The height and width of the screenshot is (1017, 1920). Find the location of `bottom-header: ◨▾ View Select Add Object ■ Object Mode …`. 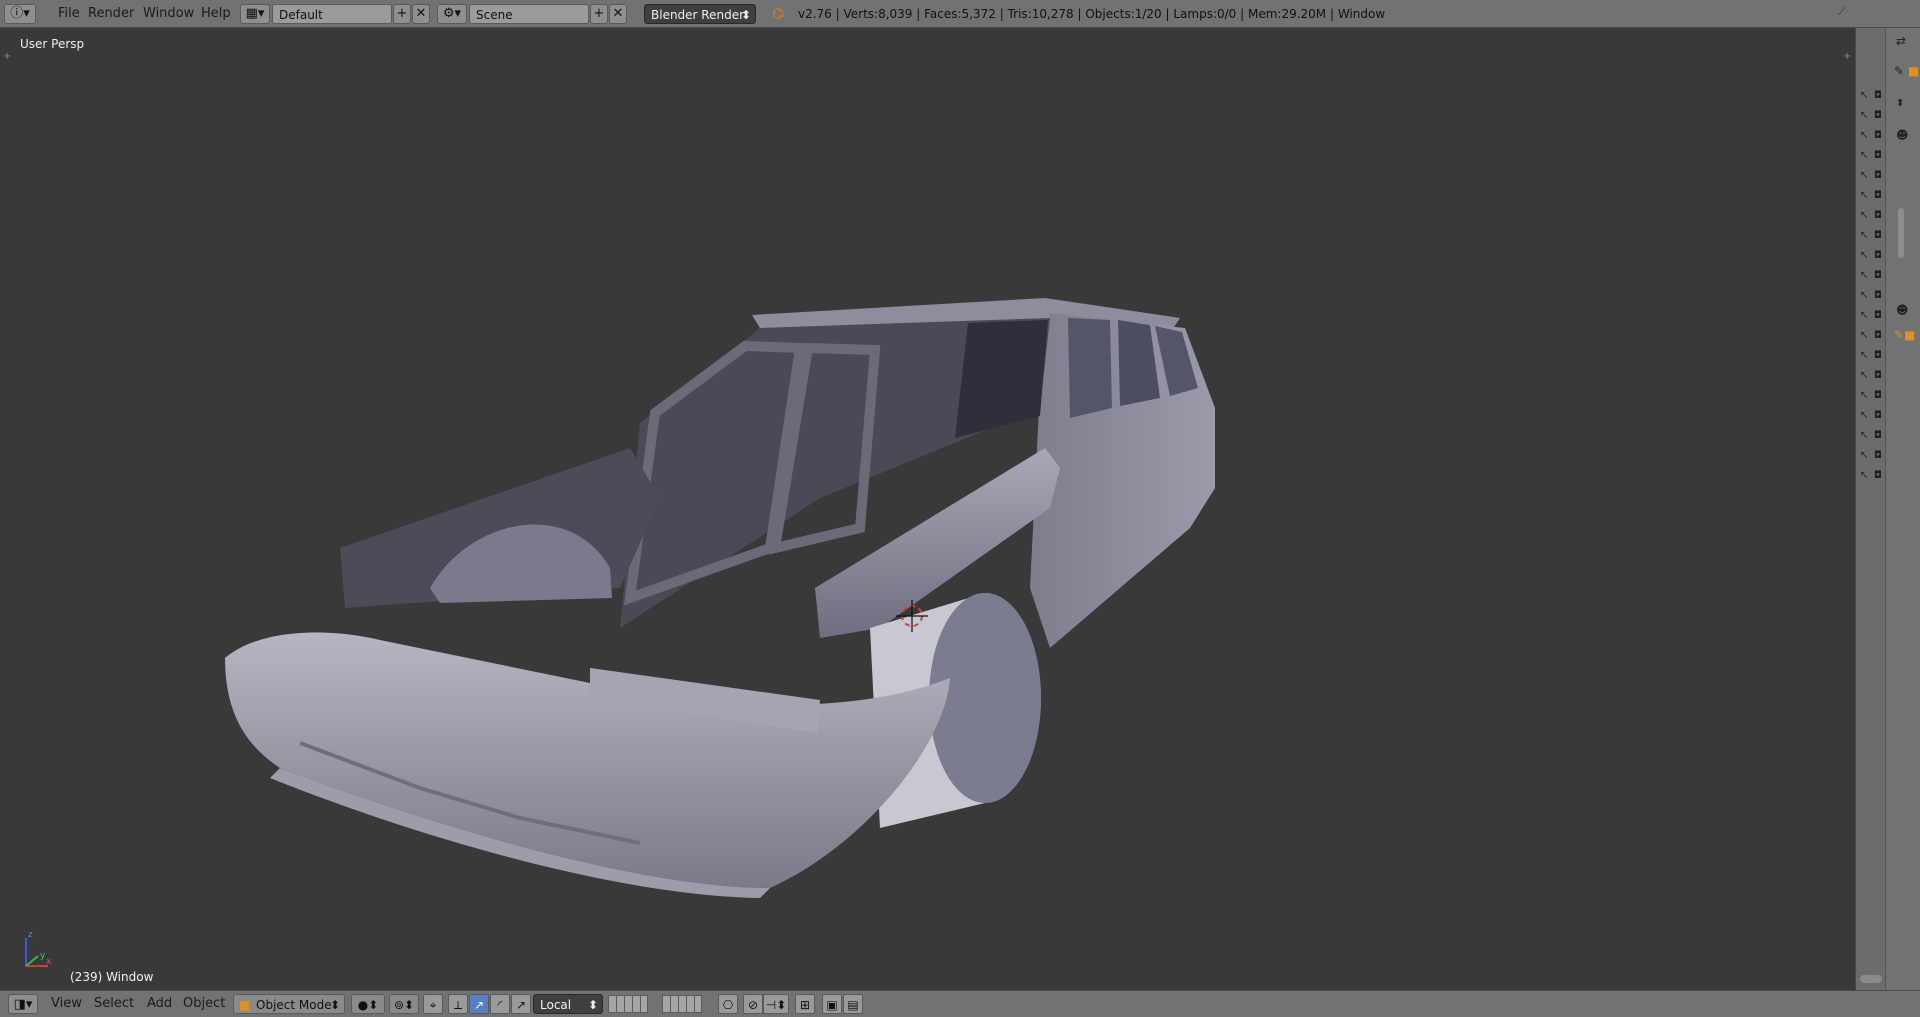

bottom-header: ◨▾ View Select Add Object ■ Object Mode … is located at coordinates (960, 1003).